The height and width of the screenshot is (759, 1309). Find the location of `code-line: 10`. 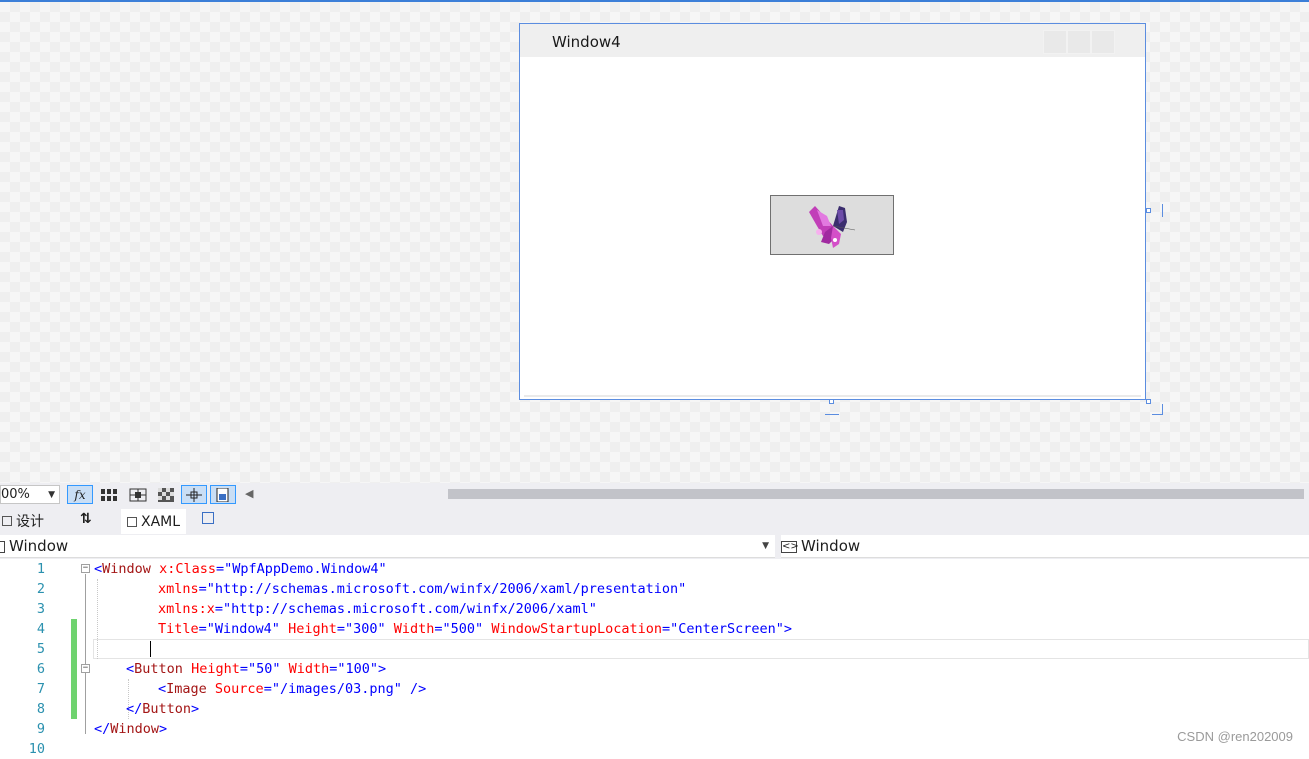

code-line: 10 is located at coordinates (654, 749).